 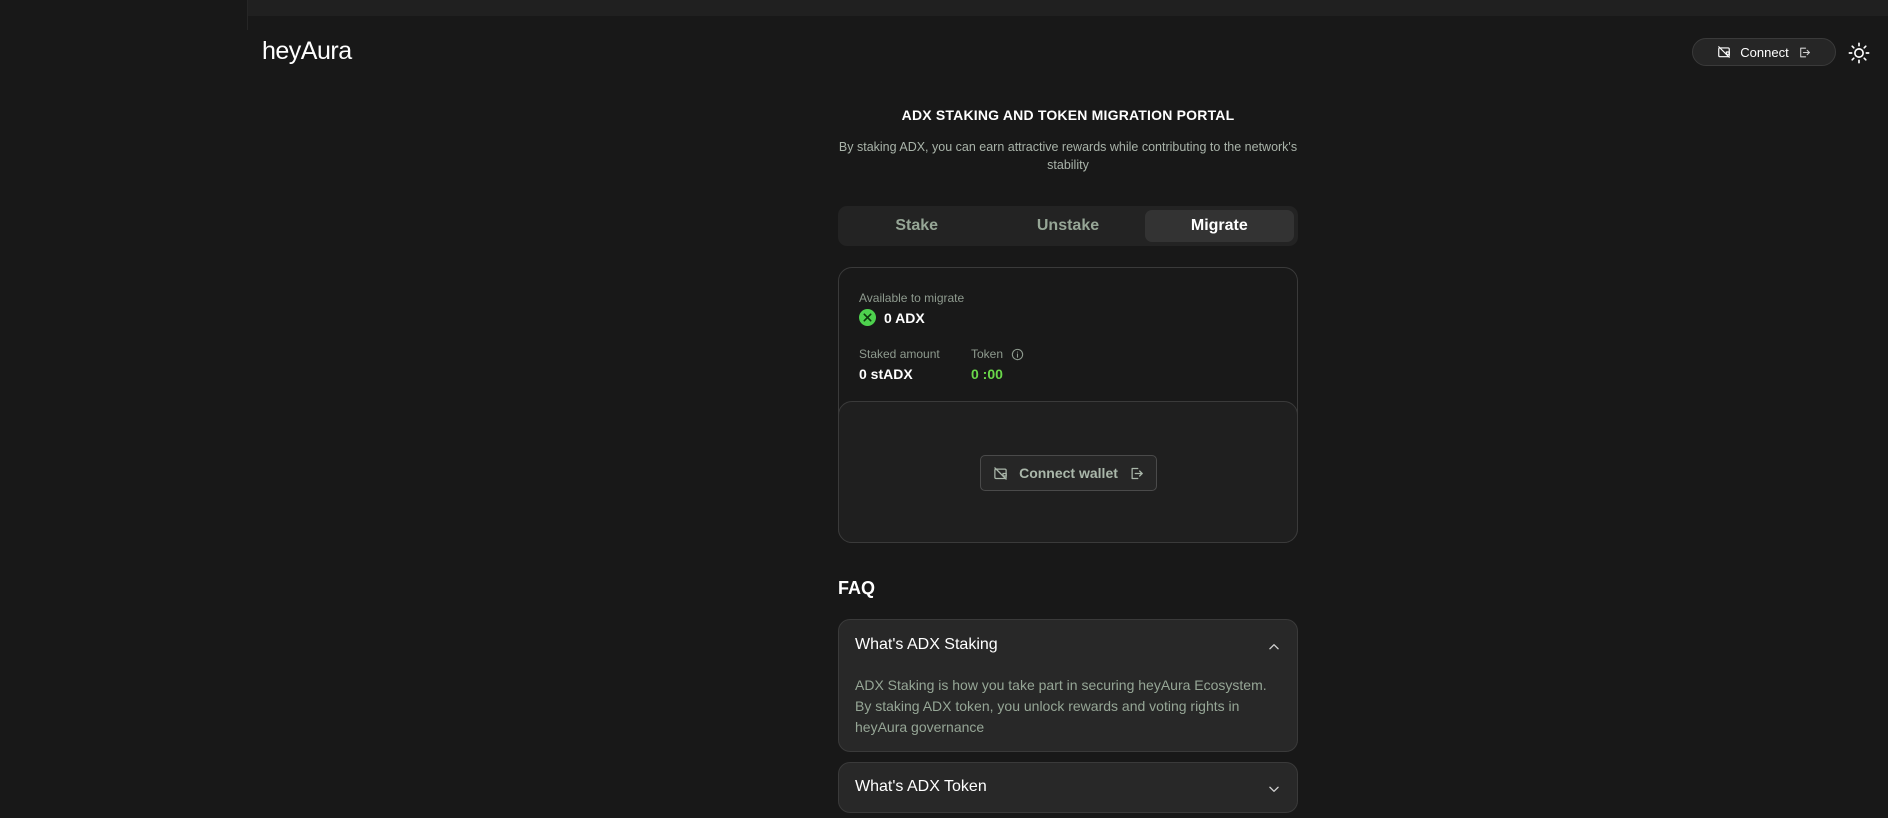 I want to click on info-icon, so click(x=1017, y=354).